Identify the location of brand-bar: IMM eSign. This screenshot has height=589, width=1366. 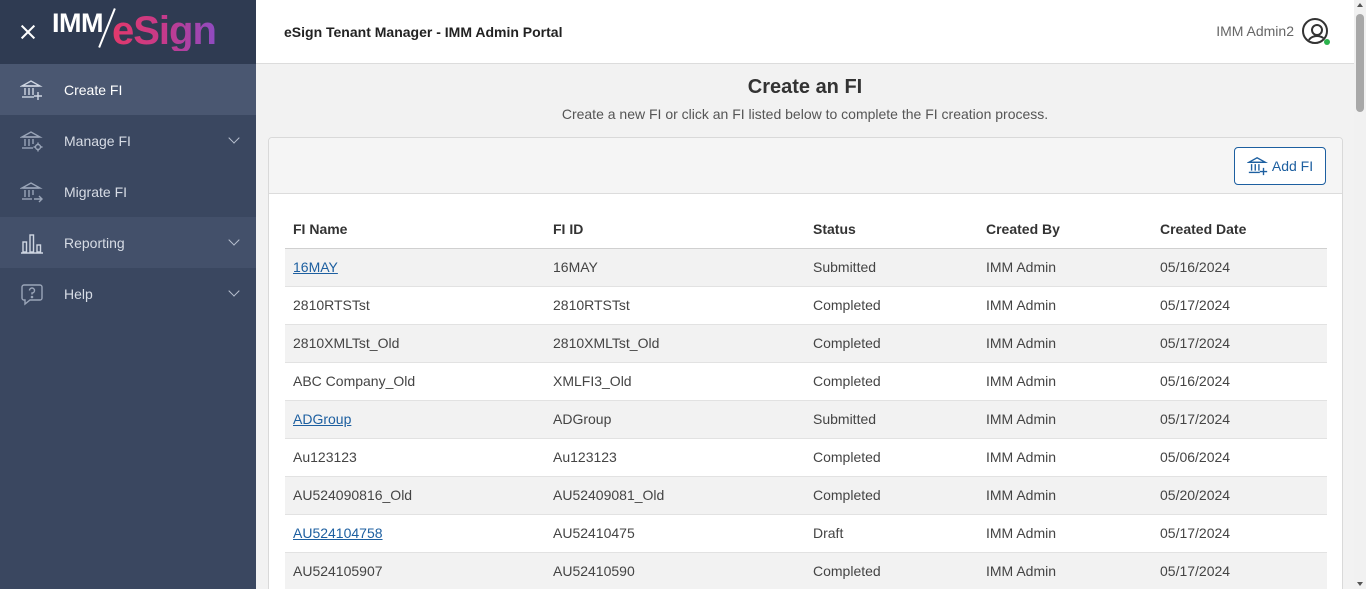
(128, 32).